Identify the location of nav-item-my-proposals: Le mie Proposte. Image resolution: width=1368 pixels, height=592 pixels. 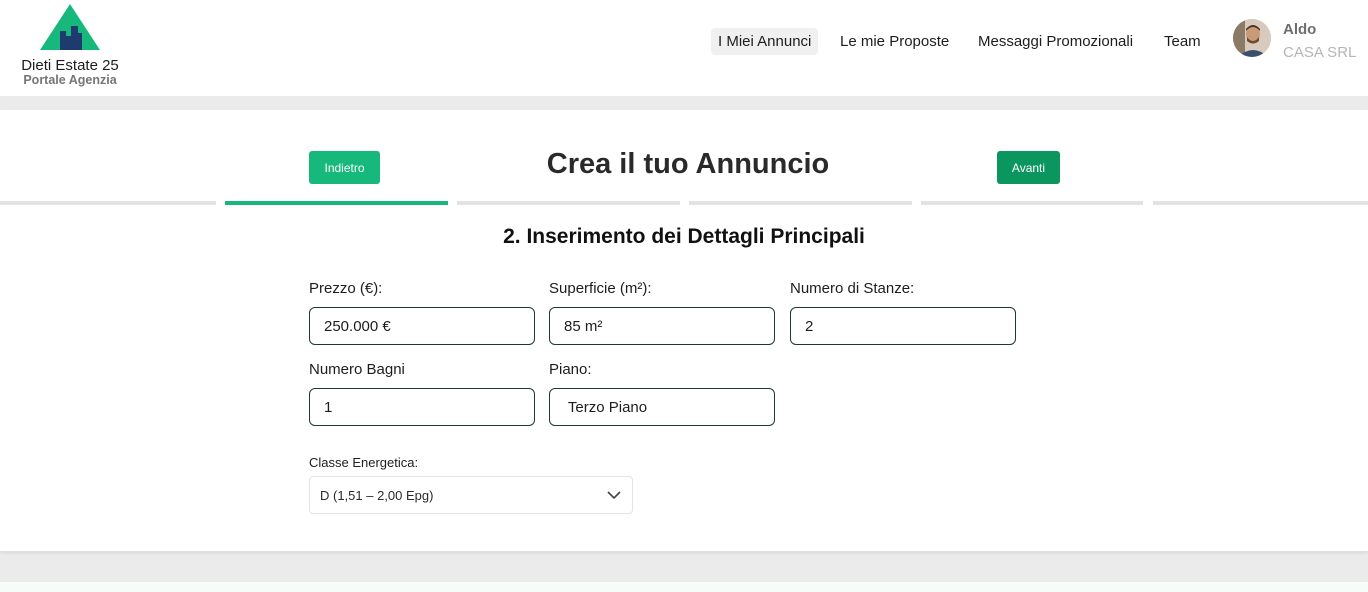
(894, 41).